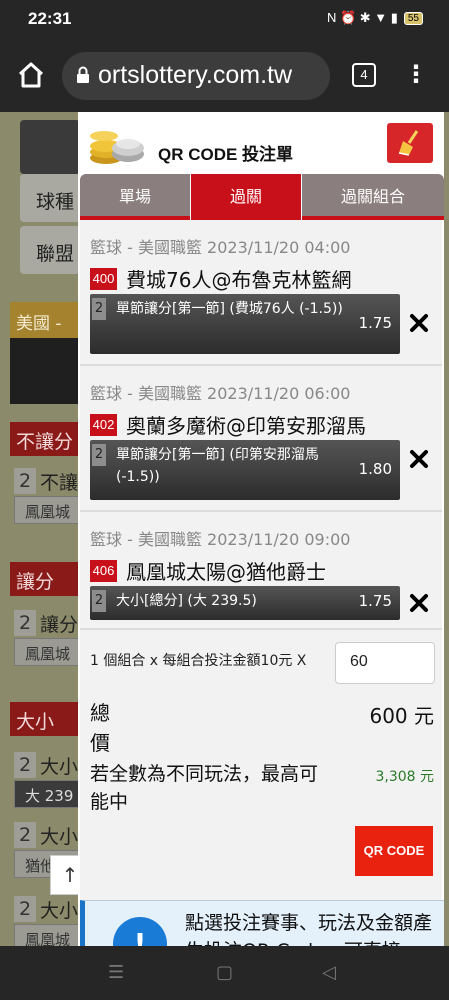 This screenshot has height=1000, width=449. Describe the element at coordinates (385, 663) in the screenshot. I see `bet-amount-input: 60` at that location.